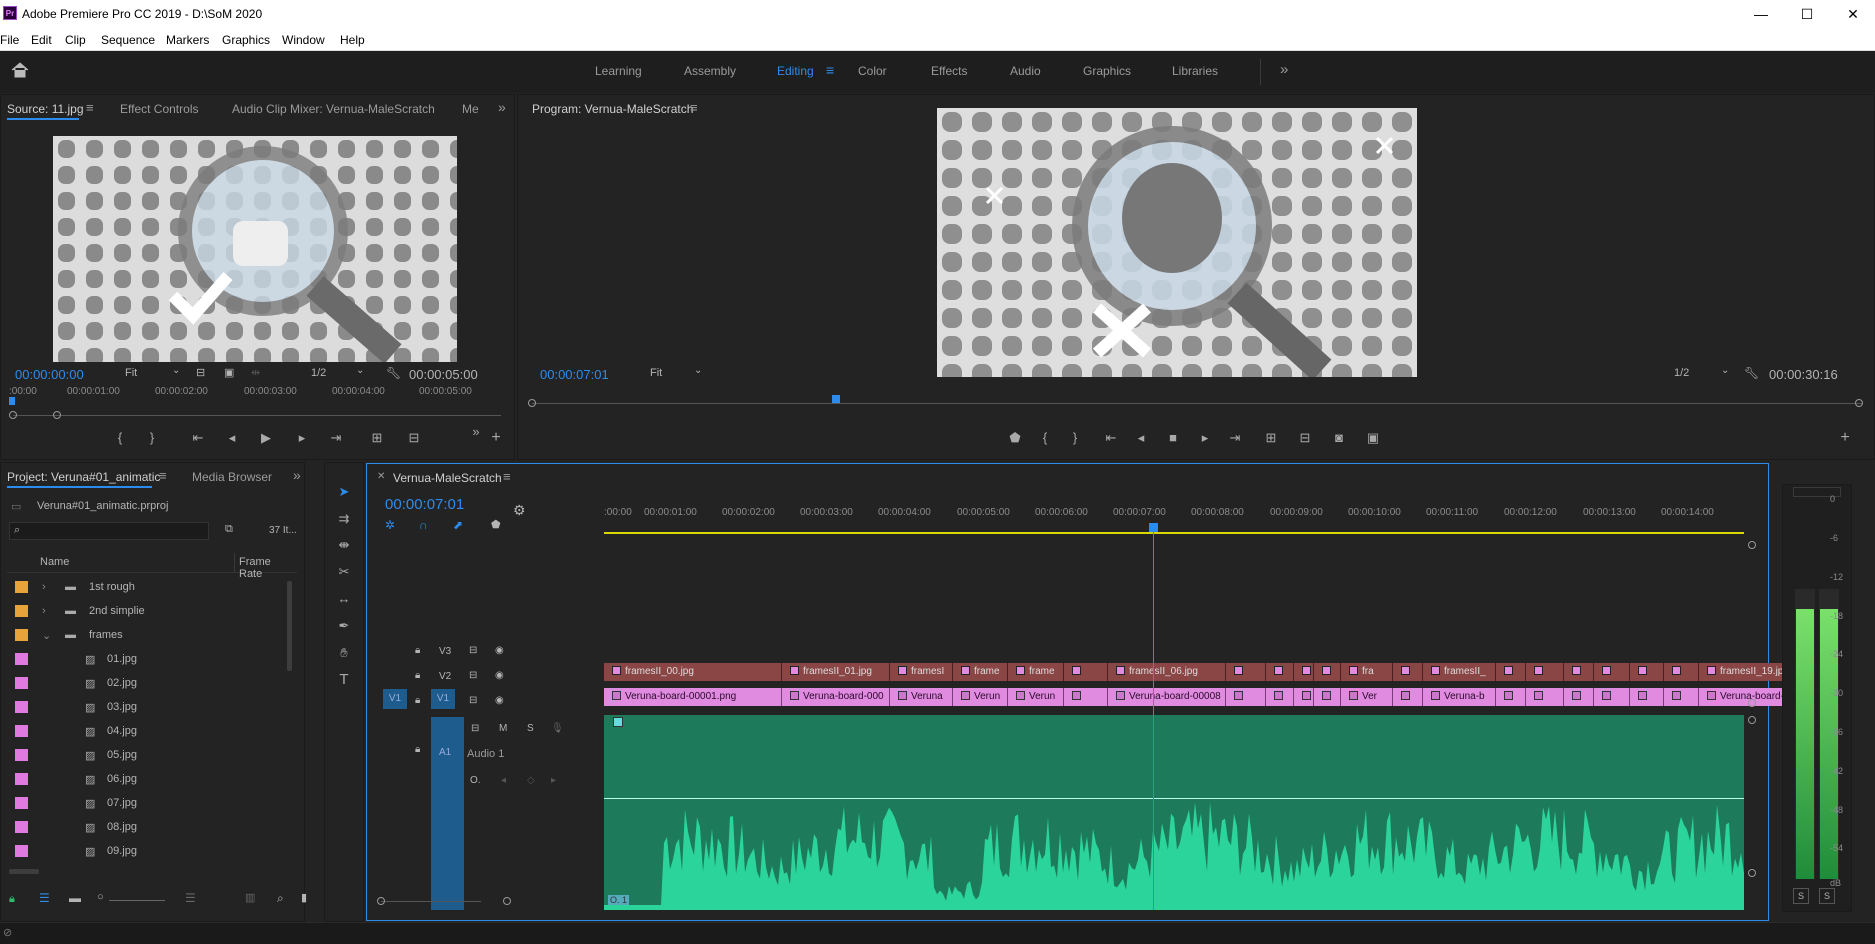 This screenshot has width=1875, height=944. I want to click on timeline-title: Vernua-MaleScratch, so click(447, 478).